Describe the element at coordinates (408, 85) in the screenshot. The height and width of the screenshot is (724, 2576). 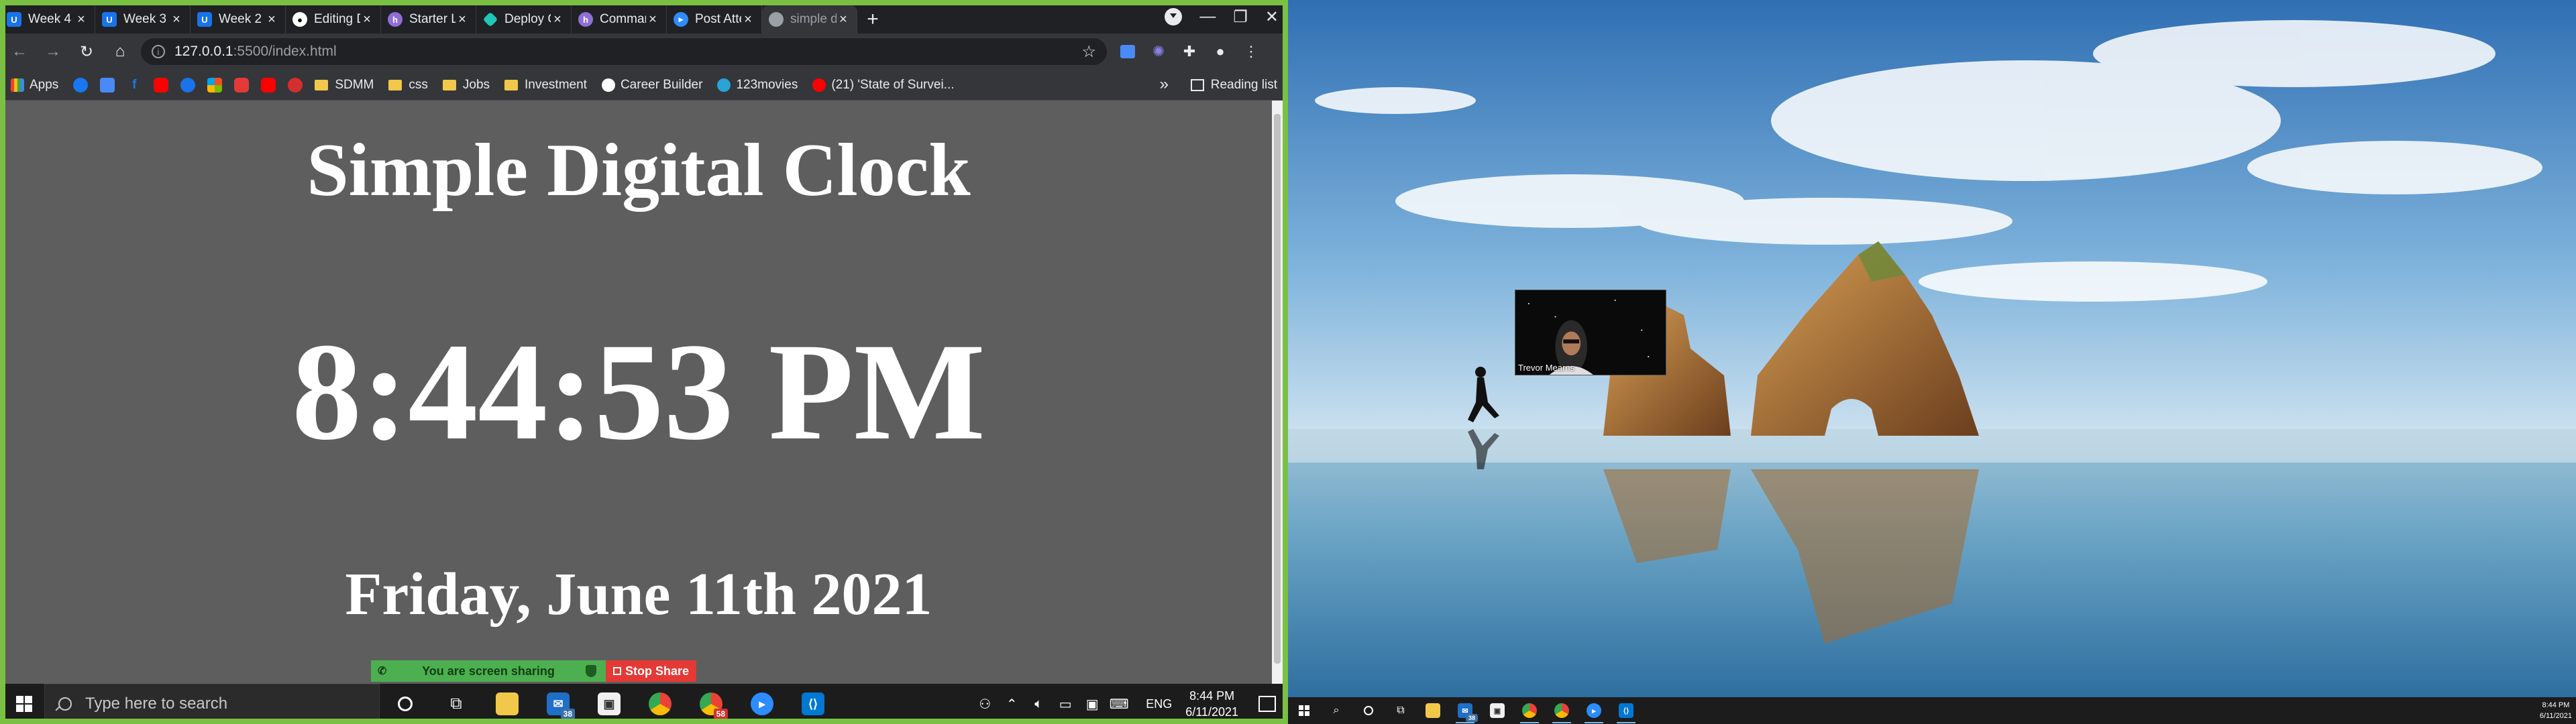
I see `bookmark-folder-css: css` at that location.